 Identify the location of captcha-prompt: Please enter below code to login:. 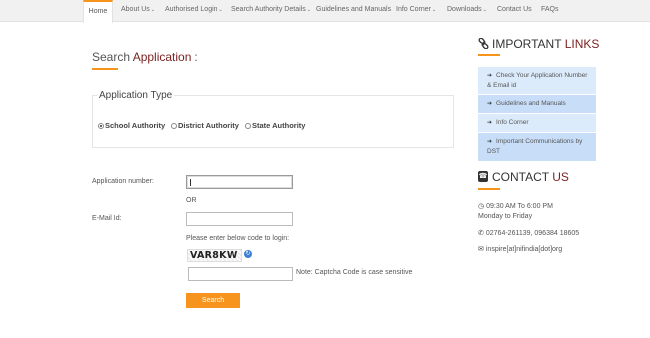
(238, 238).